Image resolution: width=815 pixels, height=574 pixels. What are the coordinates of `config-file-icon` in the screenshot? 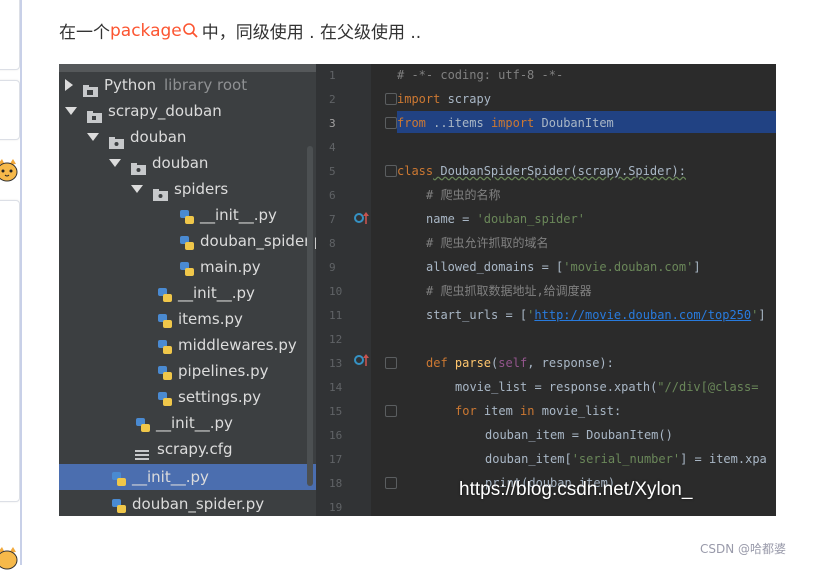 It's located at (142, 451).